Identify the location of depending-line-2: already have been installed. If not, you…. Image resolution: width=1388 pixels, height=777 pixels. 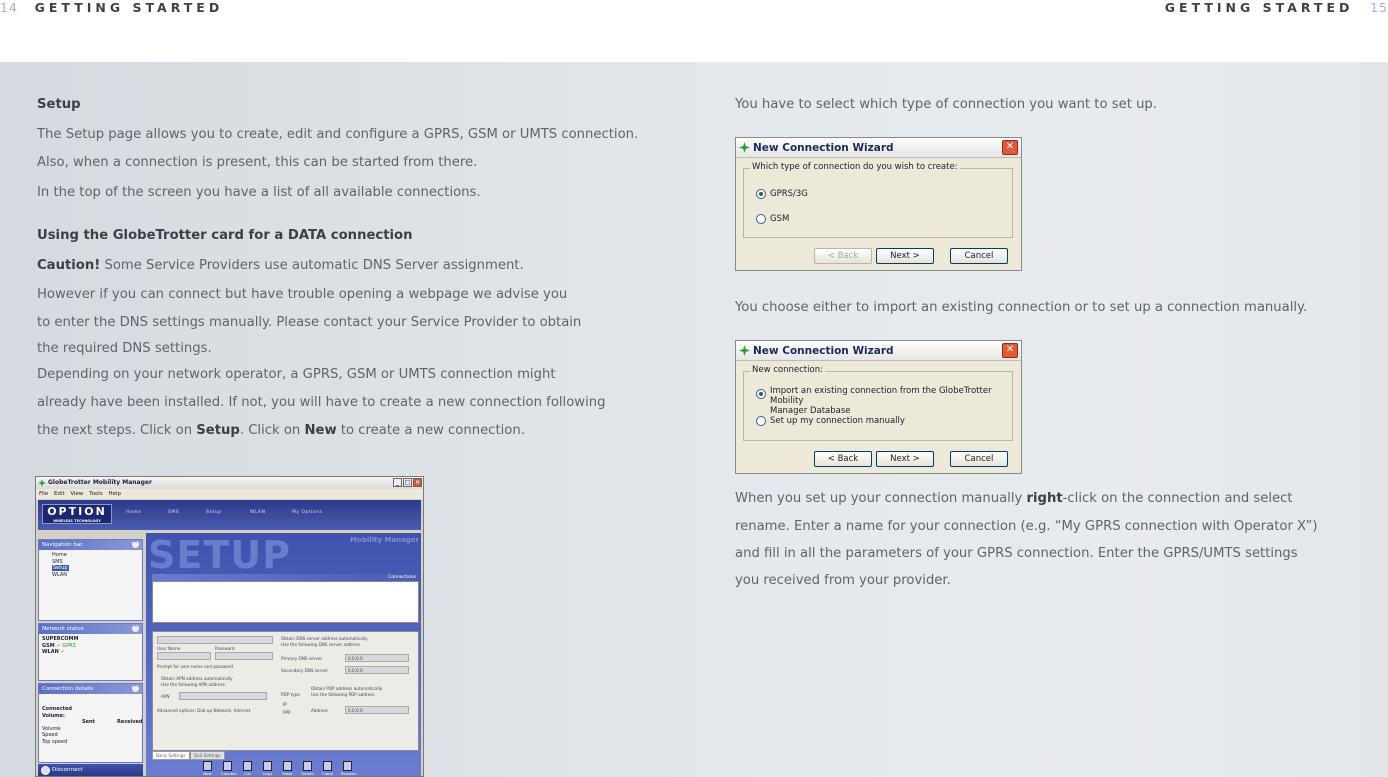
(321, 402).